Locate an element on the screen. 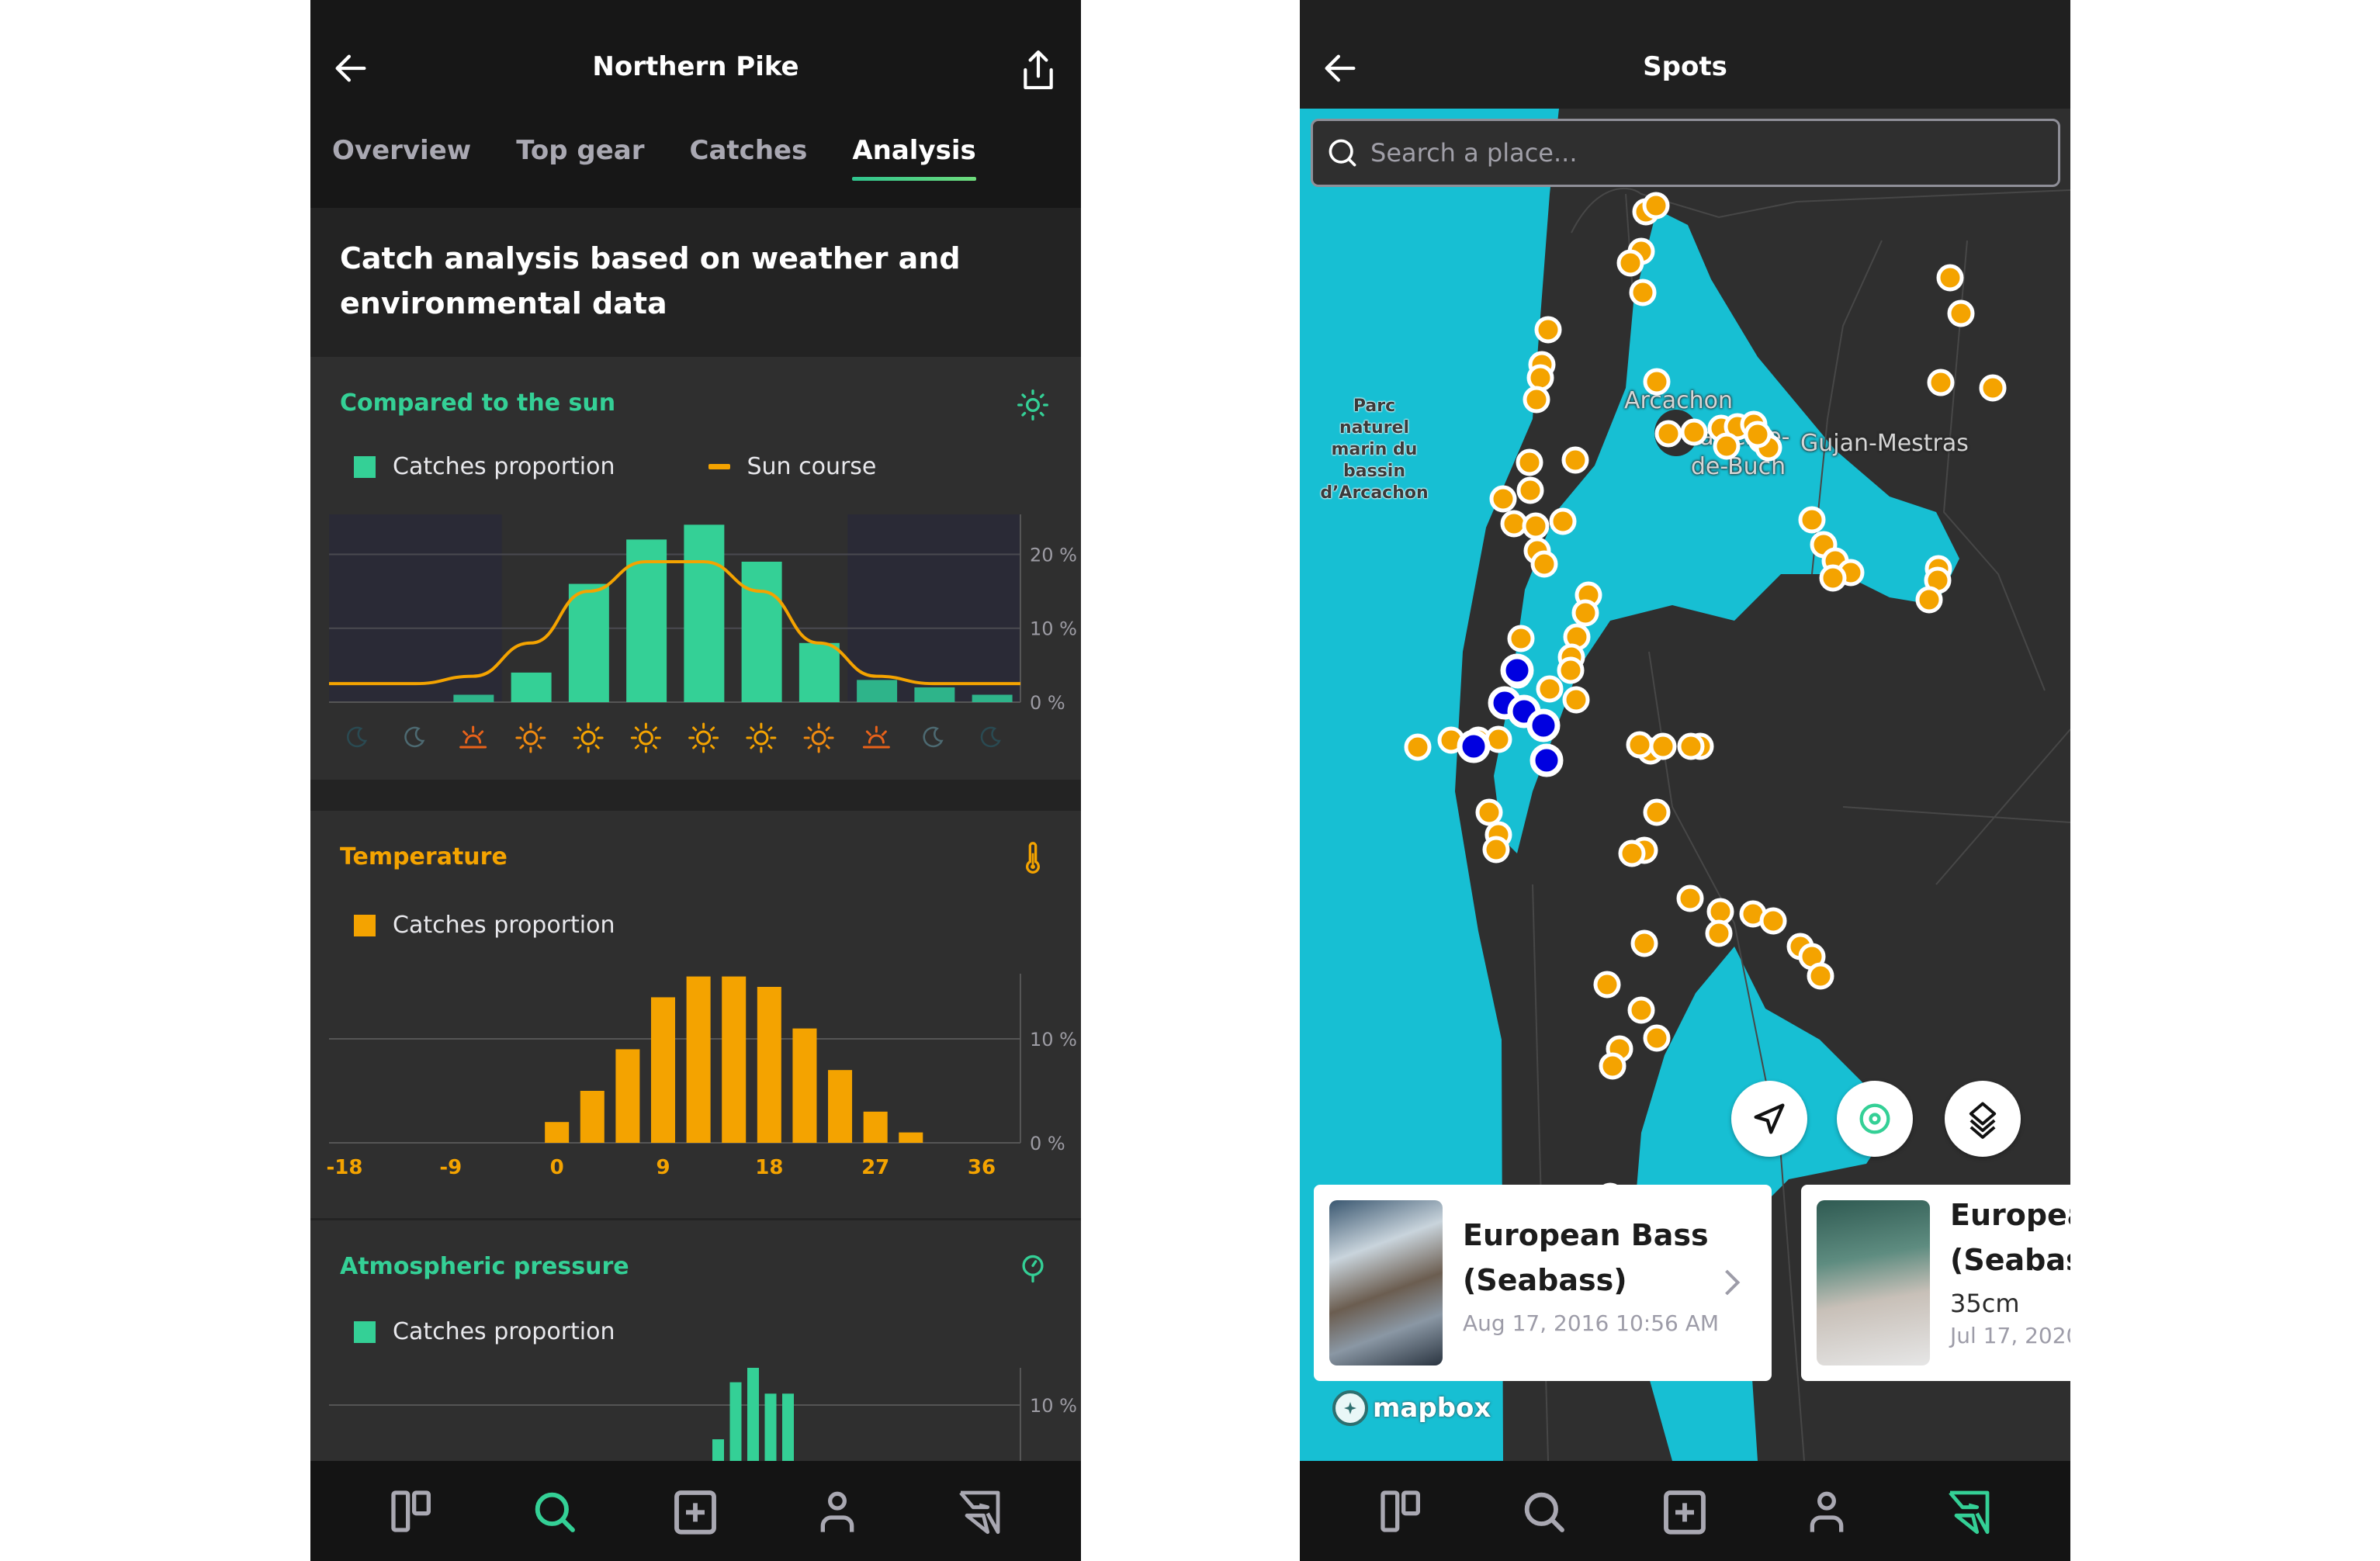 The height and width of the screenshot is (1561, 2380). page-title: Northern Pike is located at coordinates (695, 66).